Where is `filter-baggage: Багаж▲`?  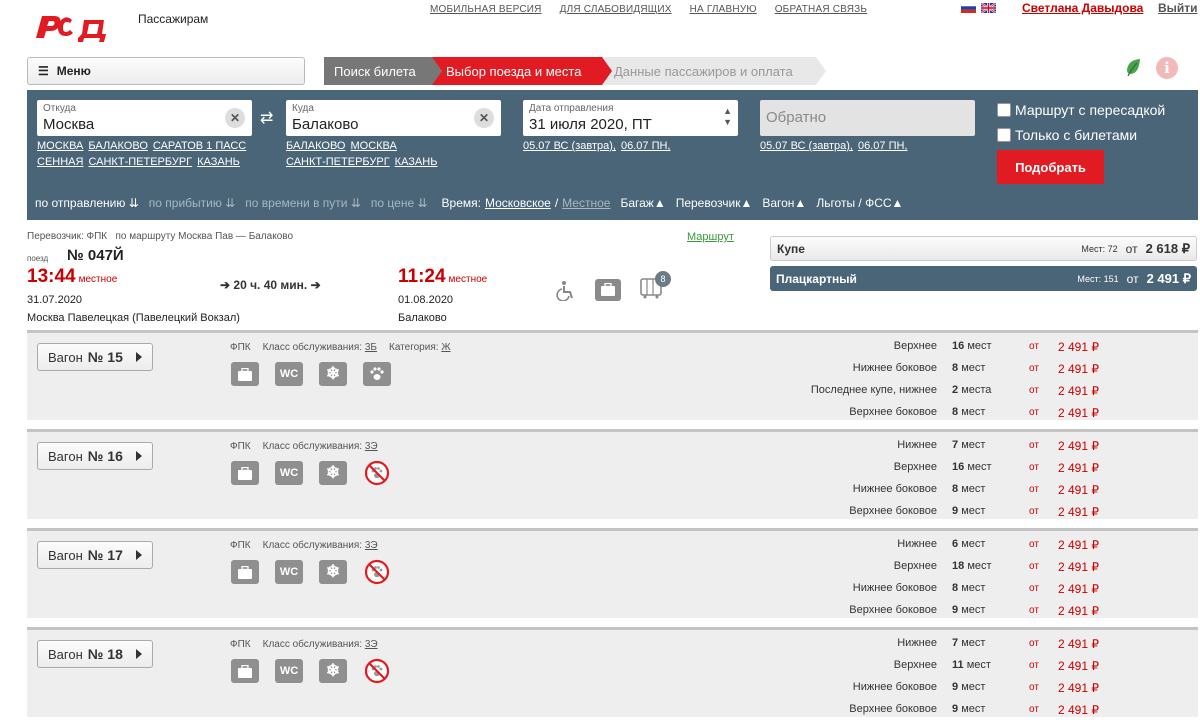 filter-baggage: Багаж▲ is located at coordinates (642, 203).